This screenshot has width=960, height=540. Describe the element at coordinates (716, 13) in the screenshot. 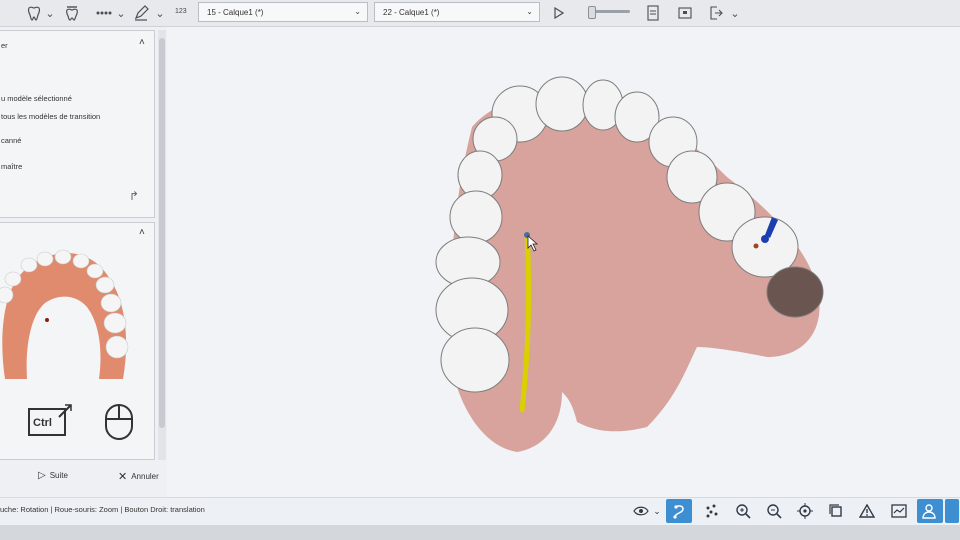

I see `exit-icon` at that location.